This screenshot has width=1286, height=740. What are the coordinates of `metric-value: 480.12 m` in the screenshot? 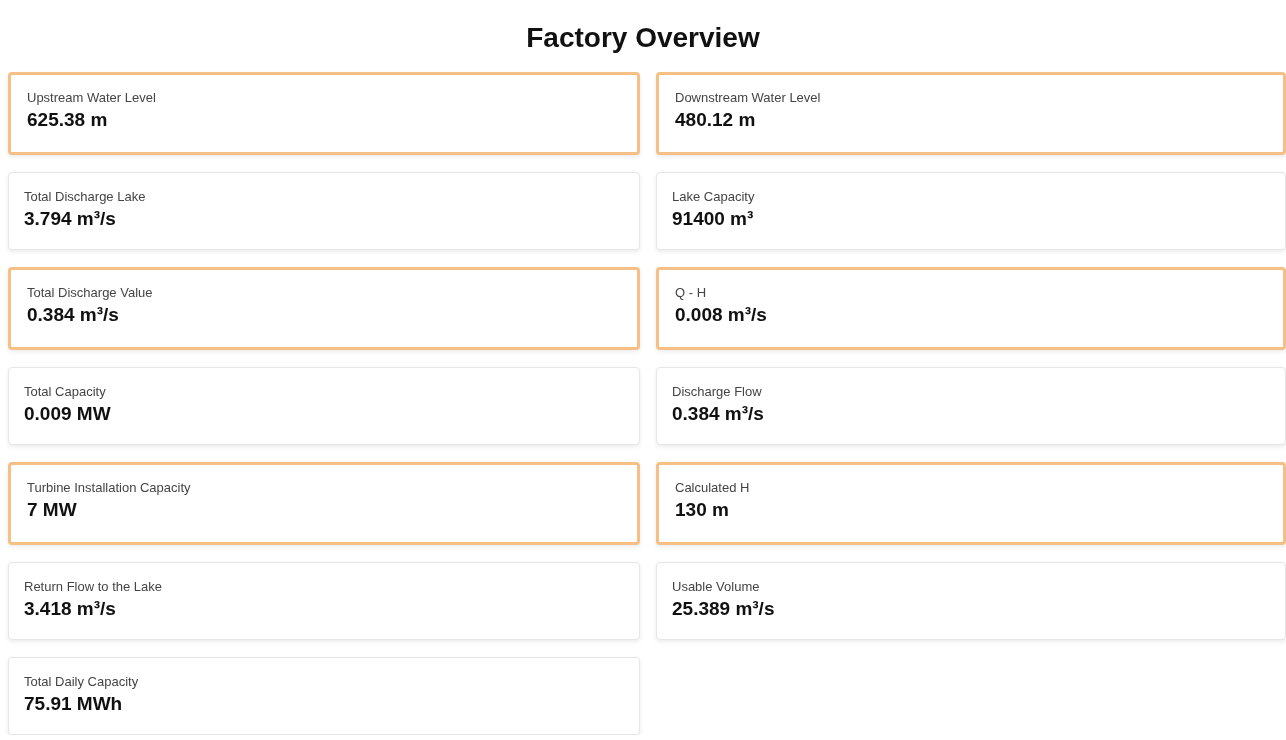 It's located at (716, 120).